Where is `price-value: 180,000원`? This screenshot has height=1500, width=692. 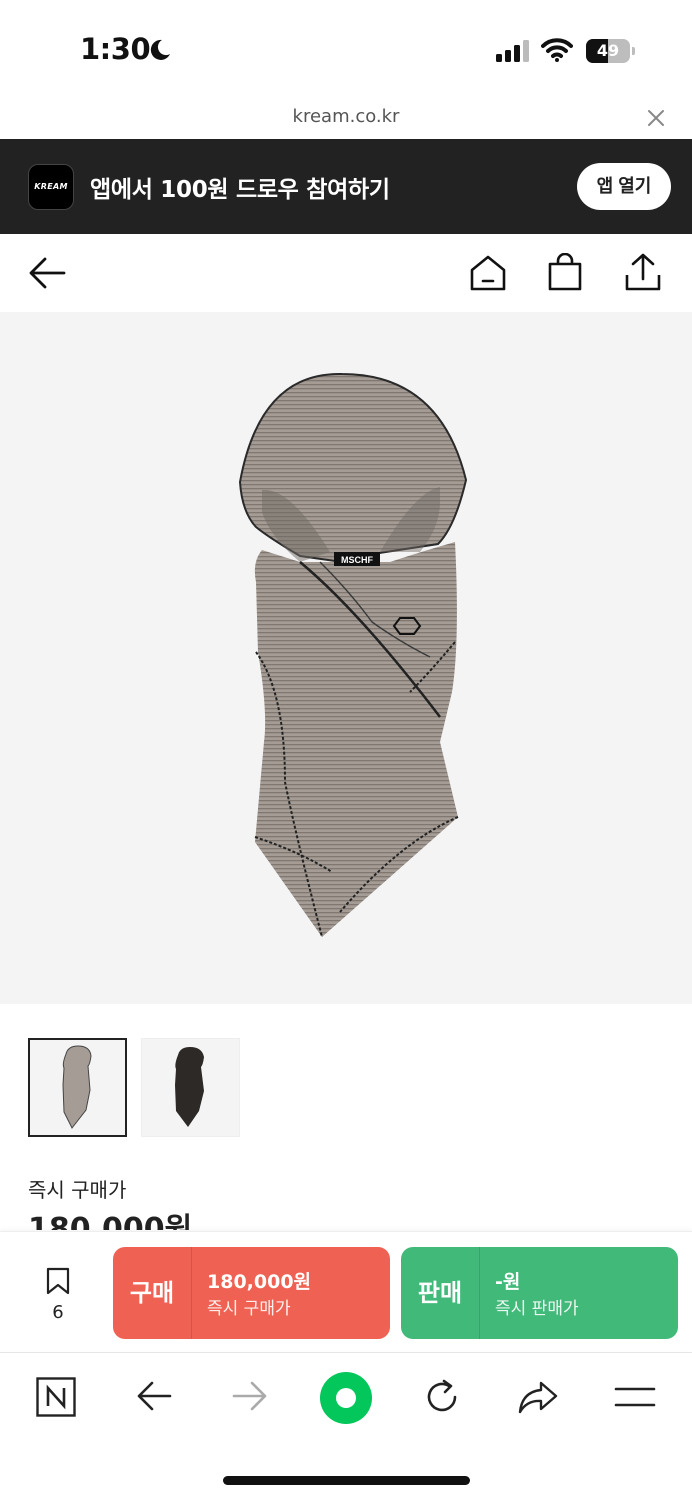
price-value: 180,000원 is located at coordinates (110, 1221).